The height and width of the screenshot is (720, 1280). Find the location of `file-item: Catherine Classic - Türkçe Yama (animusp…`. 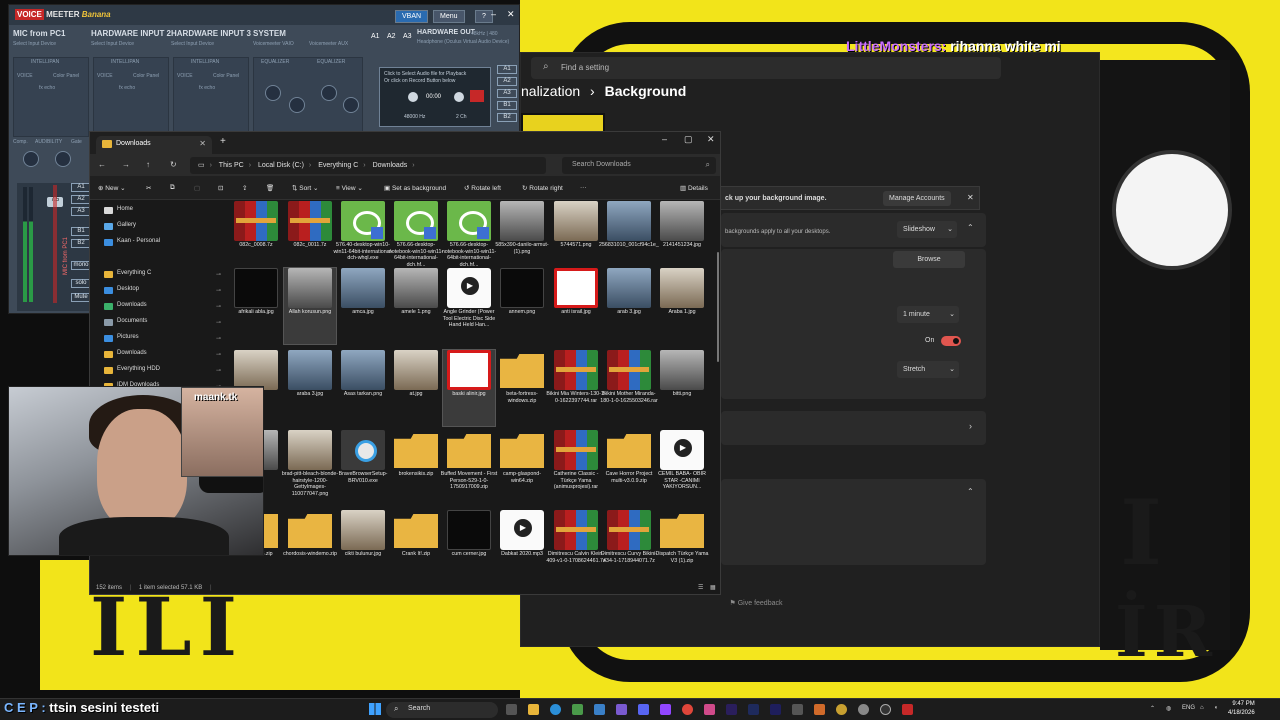

file-item: Catherine Classic - Türkçe Yama (animusp… is located at coordinates (576, 468).